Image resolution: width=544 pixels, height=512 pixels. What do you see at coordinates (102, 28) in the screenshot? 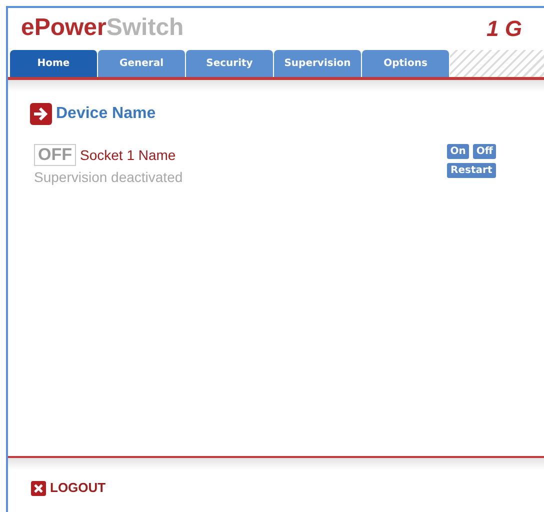
I see `logo: ePowerSwitch` at bounding box center [102, 28].